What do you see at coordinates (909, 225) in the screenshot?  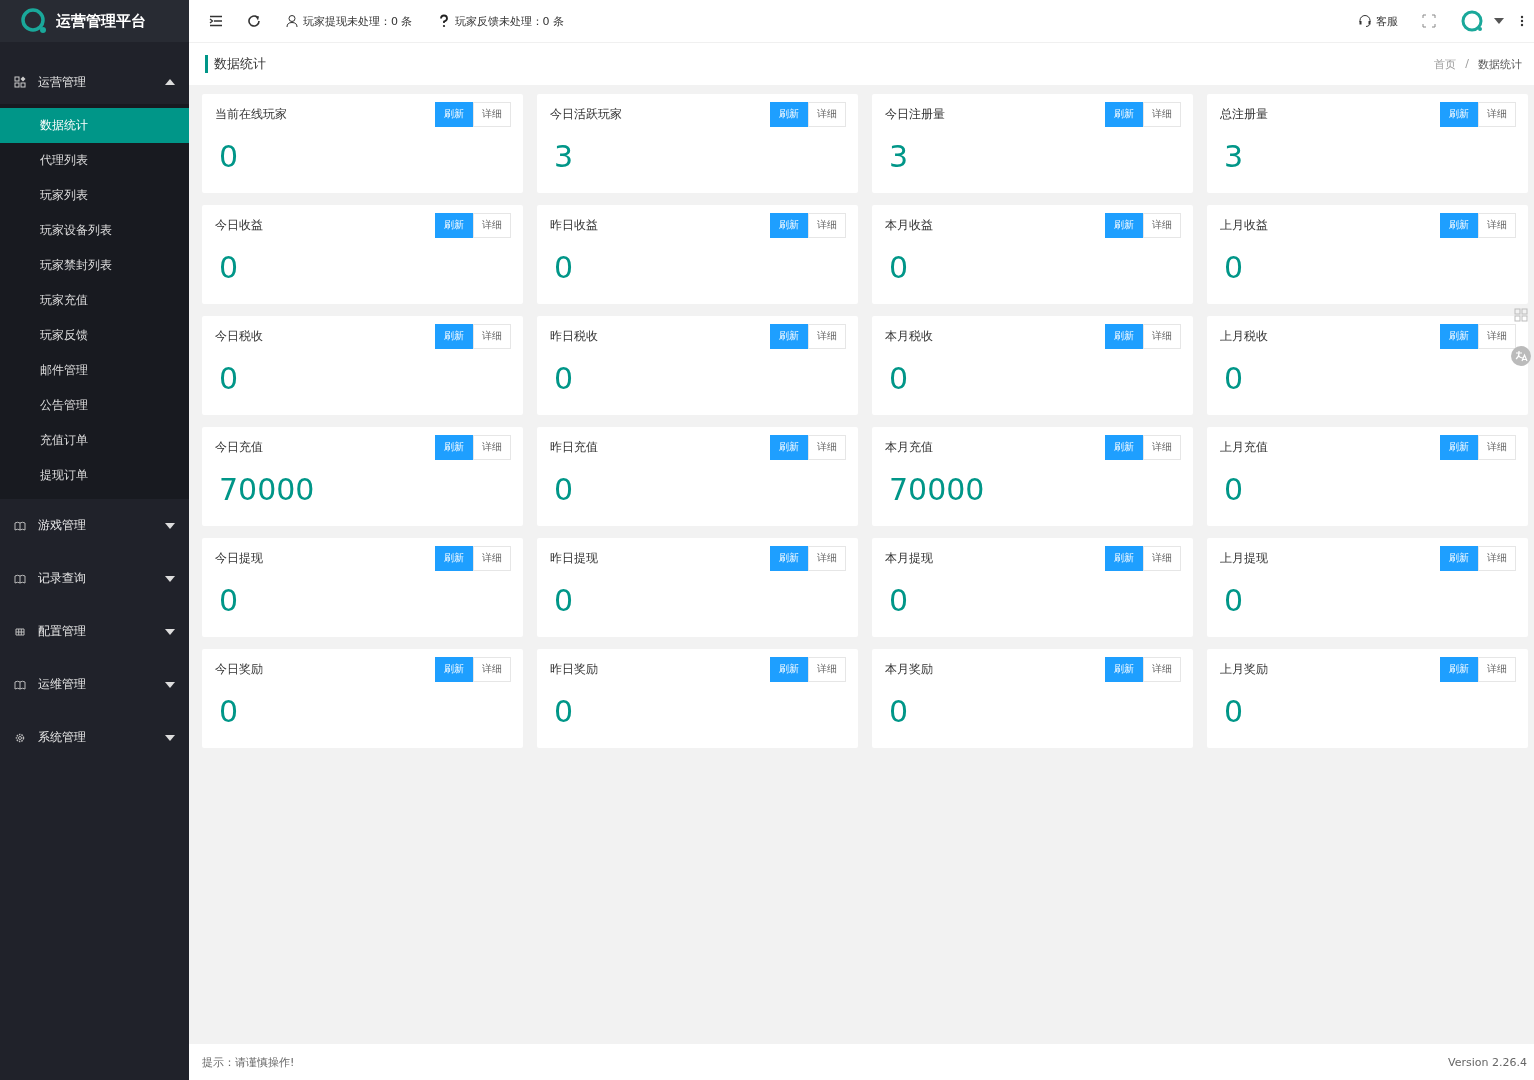 I see `card-title: 本月收益` at bounding box center [909, 225].